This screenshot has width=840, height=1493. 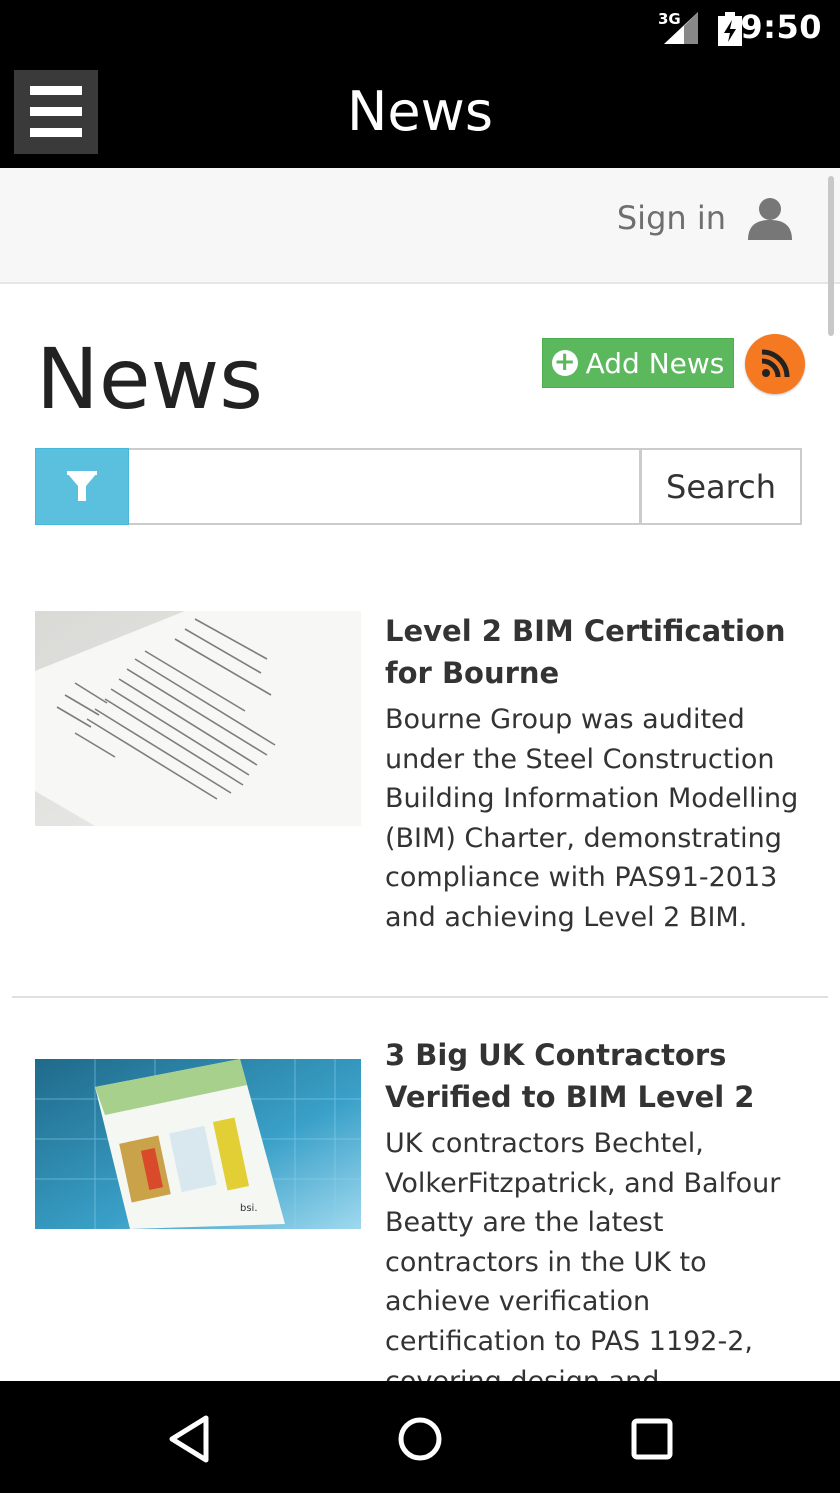 What do you see at coordinates (831, 256) in the screenshot?
I see `scrollbar` at bounding box center [831, 256].